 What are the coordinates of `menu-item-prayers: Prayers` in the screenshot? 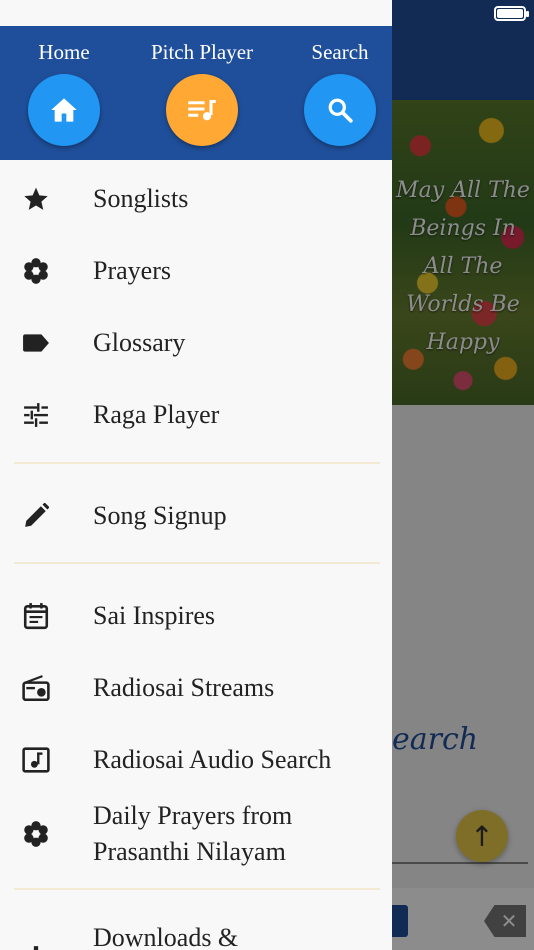 It's located at (196, 271).